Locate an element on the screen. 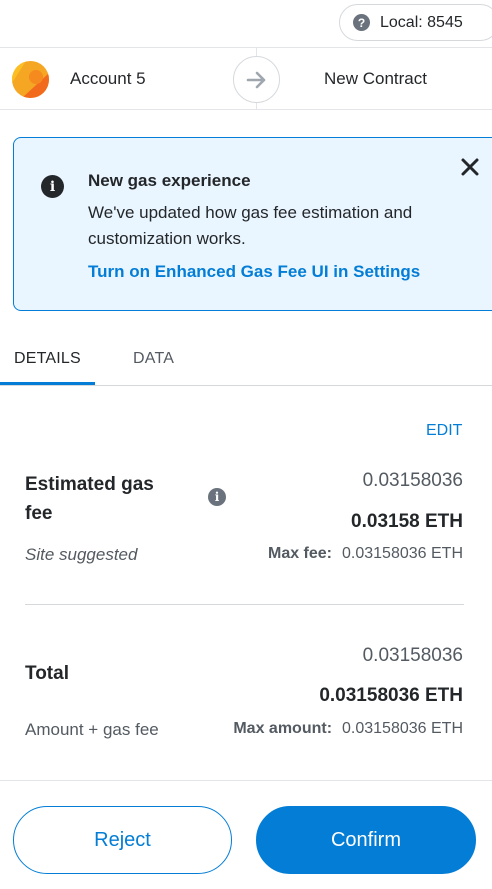  total-max-amount: Max amount: 0.03158036 ETH is located at coordinates (348, 729).